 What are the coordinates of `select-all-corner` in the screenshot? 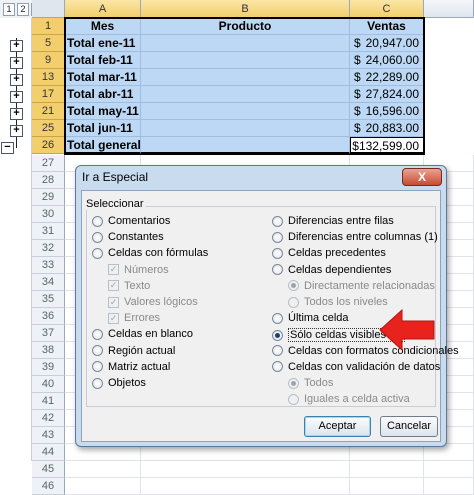 It's located at (48, 9).